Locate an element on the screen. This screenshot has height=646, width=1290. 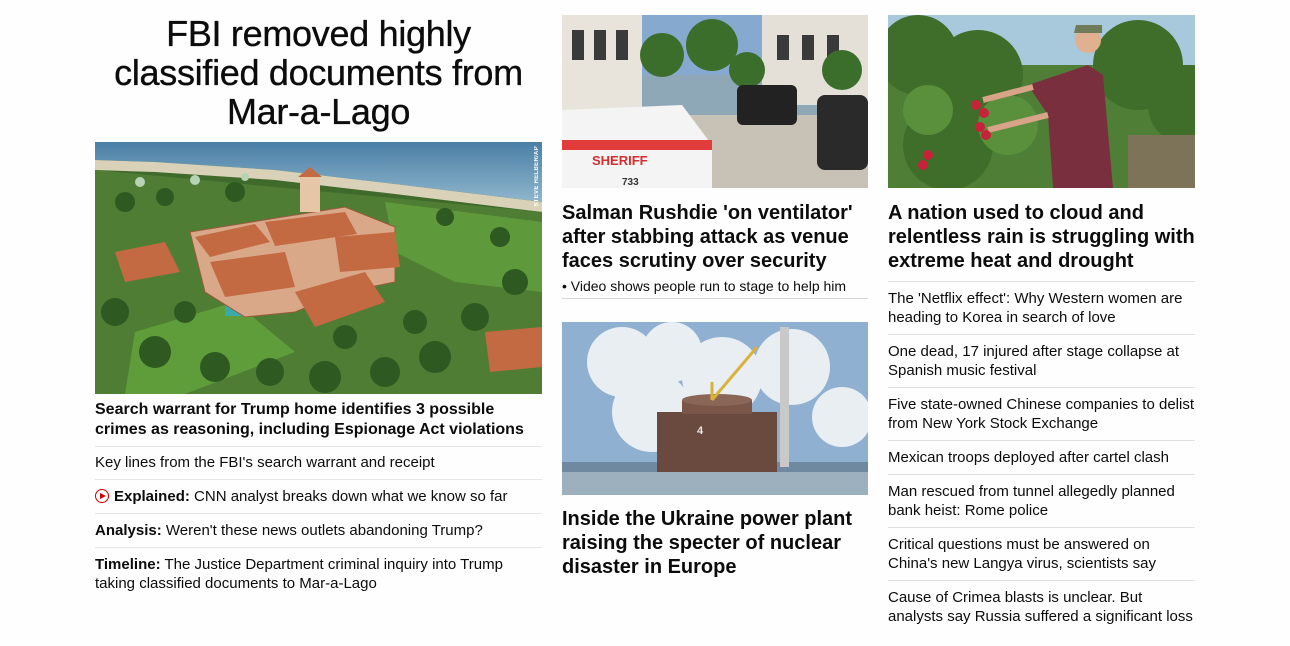
unit-number: 4 is located at coordinates (700, 431).